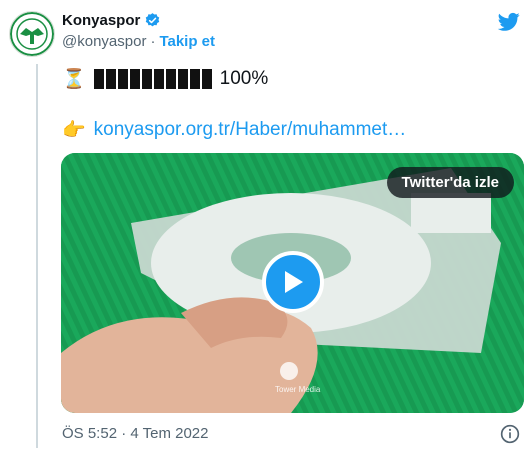 This screenshot has height=456, width=532. I want to click on tweet-line-progress: ⏳ 100%, so click(165, 79).